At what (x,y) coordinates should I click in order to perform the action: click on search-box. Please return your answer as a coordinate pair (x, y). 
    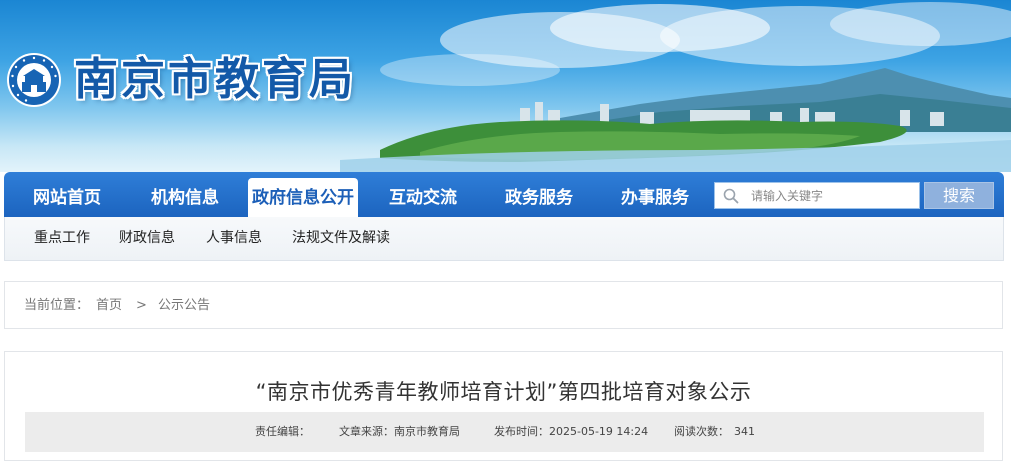
    Looking at the image, I should click on (817, 195).